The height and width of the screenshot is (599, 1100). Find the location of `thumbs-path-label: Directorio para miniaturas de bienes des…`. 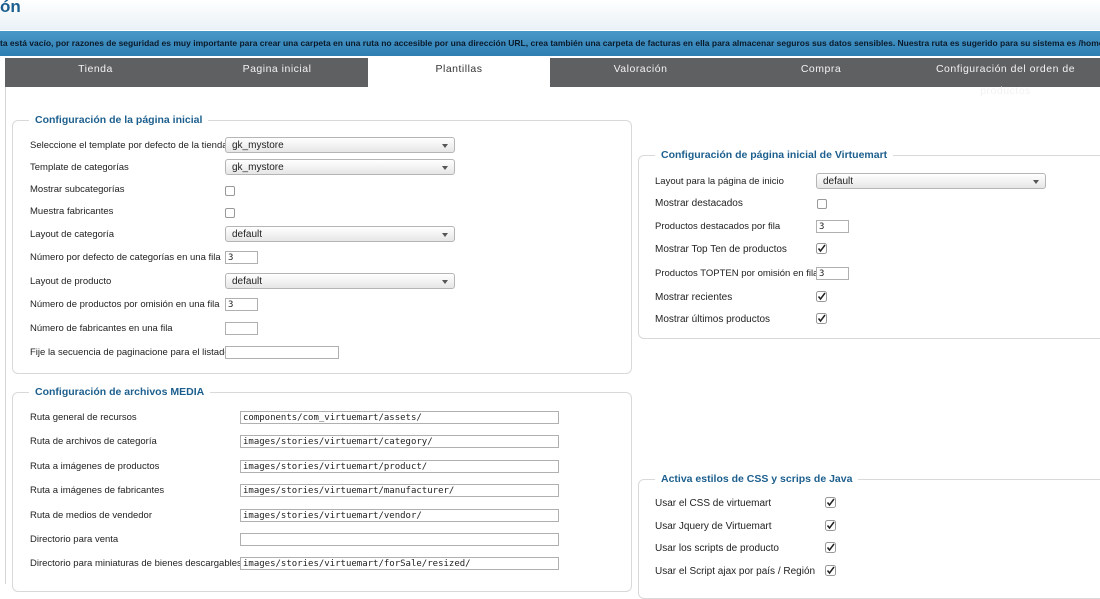

thumbs-path-label: Directorio para miniaturas de bienes des… is located at coordinates (136, 563).